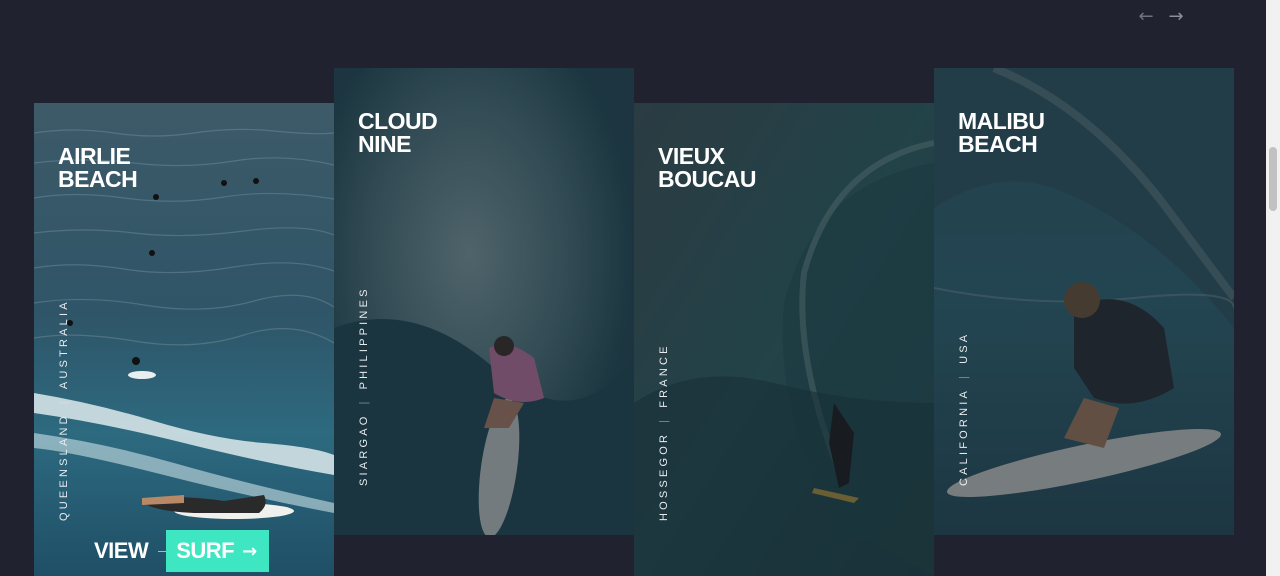 Image resolution: width=1280 pixels, height=576 pixels. I want to click on card-location: Siargao | Philippines, so click(364, 386).